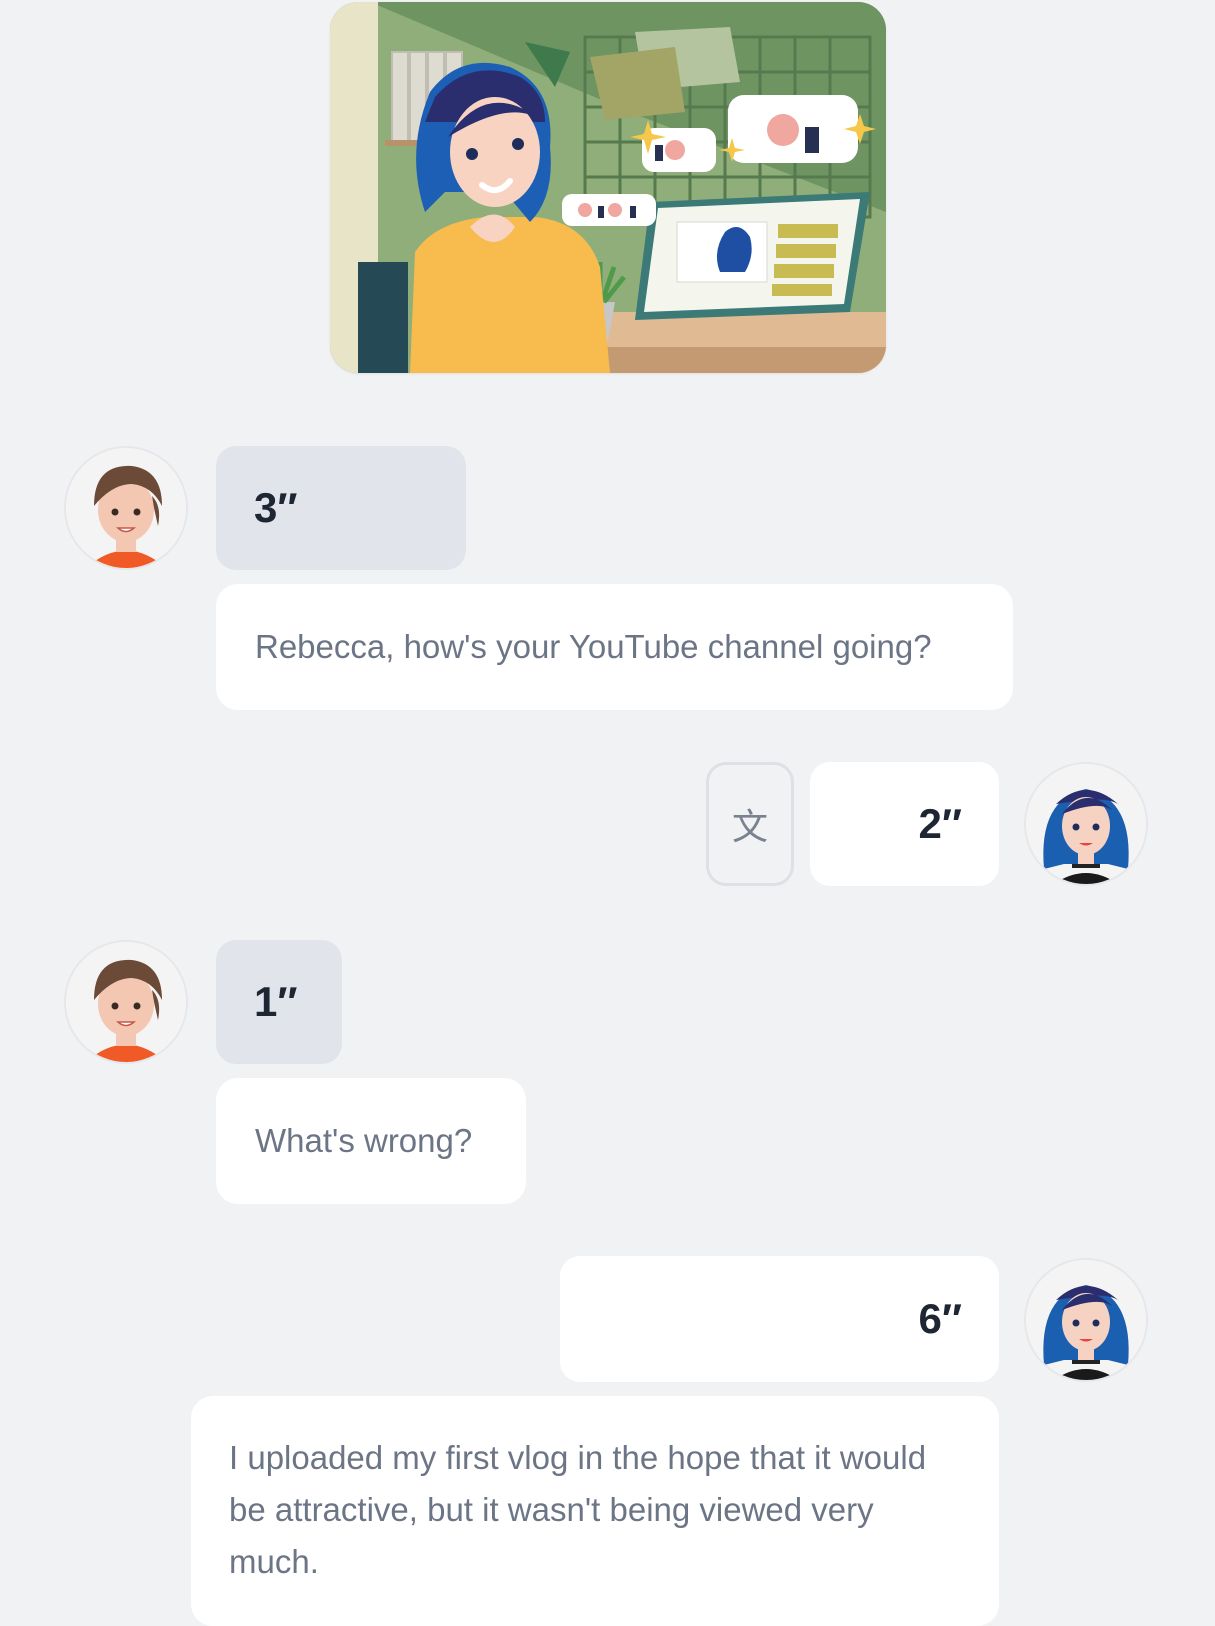 This screenshot has height=1626, width=1215. I want to click on message-text: What's wrong?, so click(364, 1140).